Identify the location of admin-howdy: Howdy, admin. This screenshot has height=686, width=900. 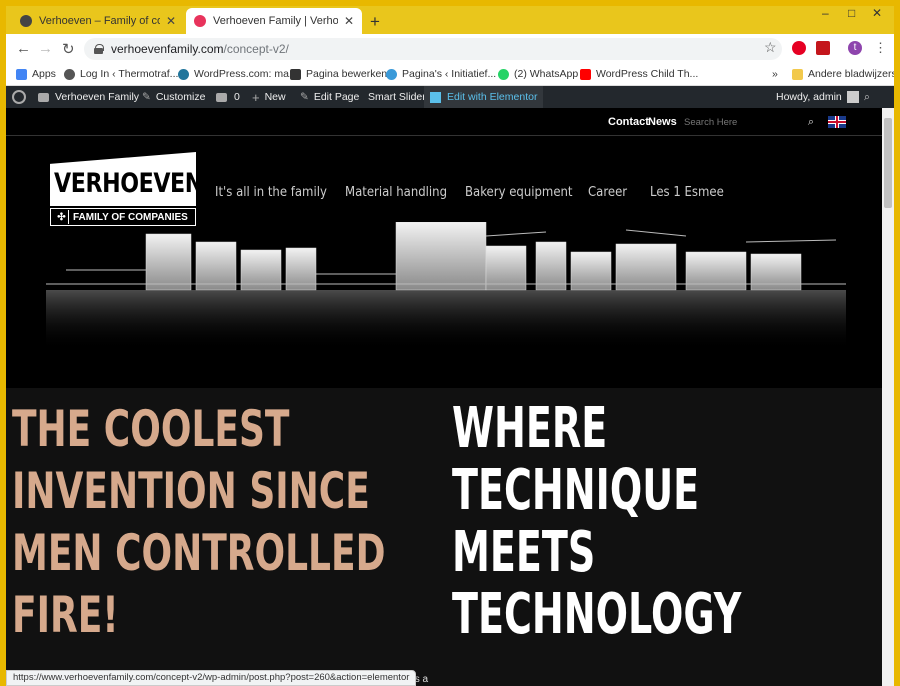
(817, 97).